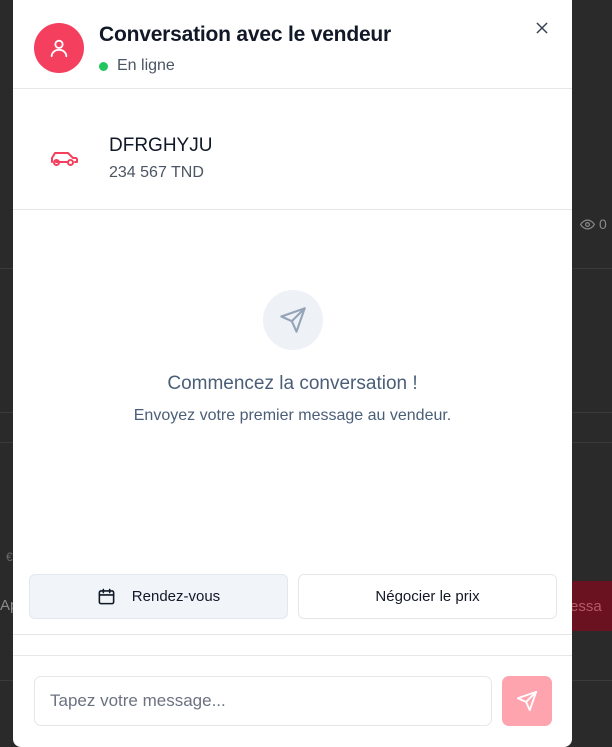  I want to click on background-small-text: €, so click(9, 557).